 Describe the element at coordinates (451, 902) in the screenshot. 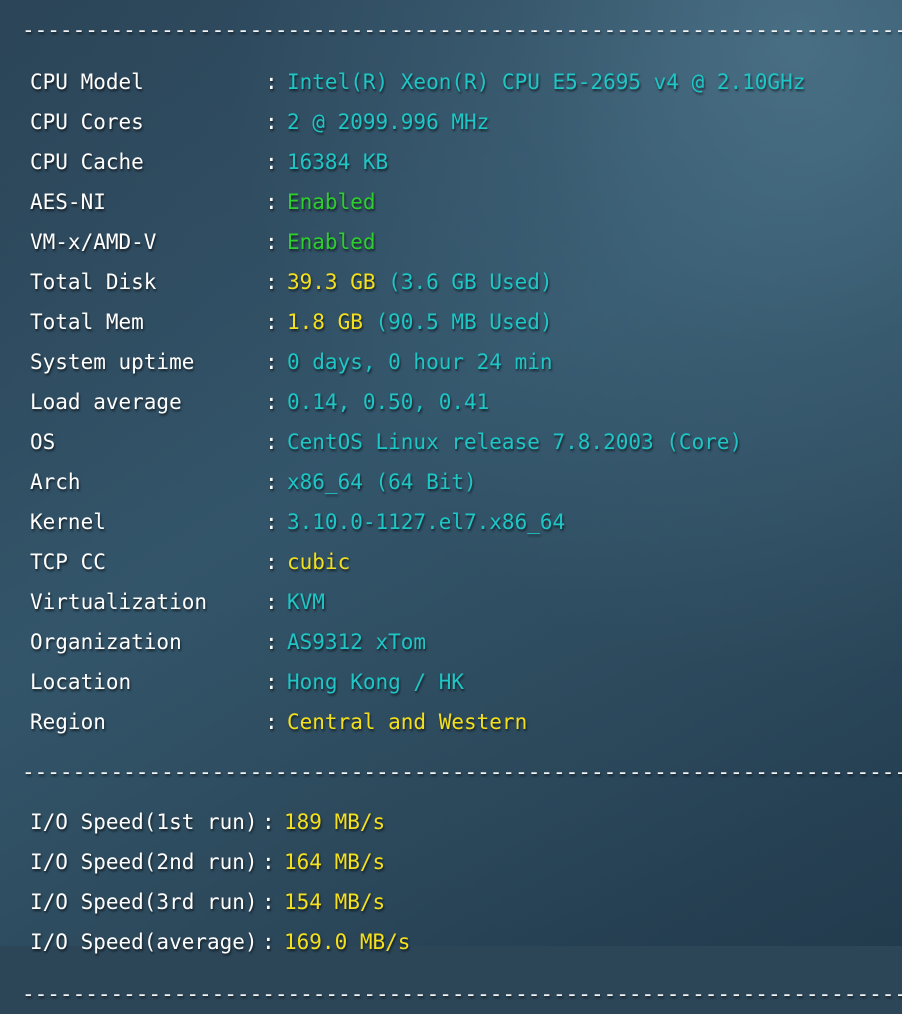

I see `io-speed-row: I/O Speed(3rd run):154 MB/s` at that location.